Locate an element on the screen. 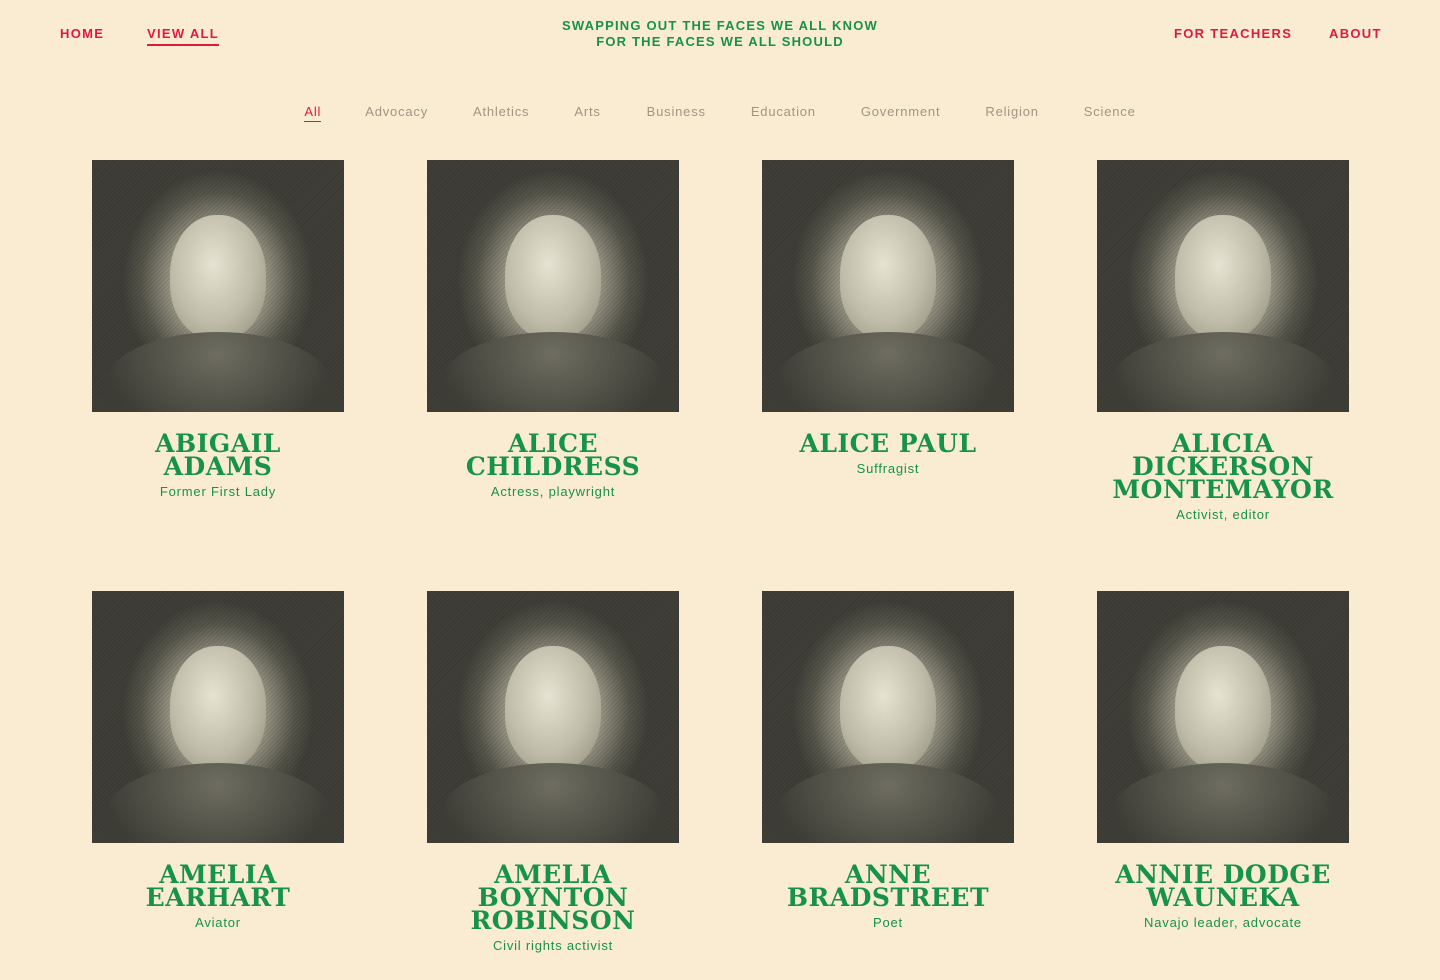  nav-home-link: HOME is located at coordinates (82, 33).